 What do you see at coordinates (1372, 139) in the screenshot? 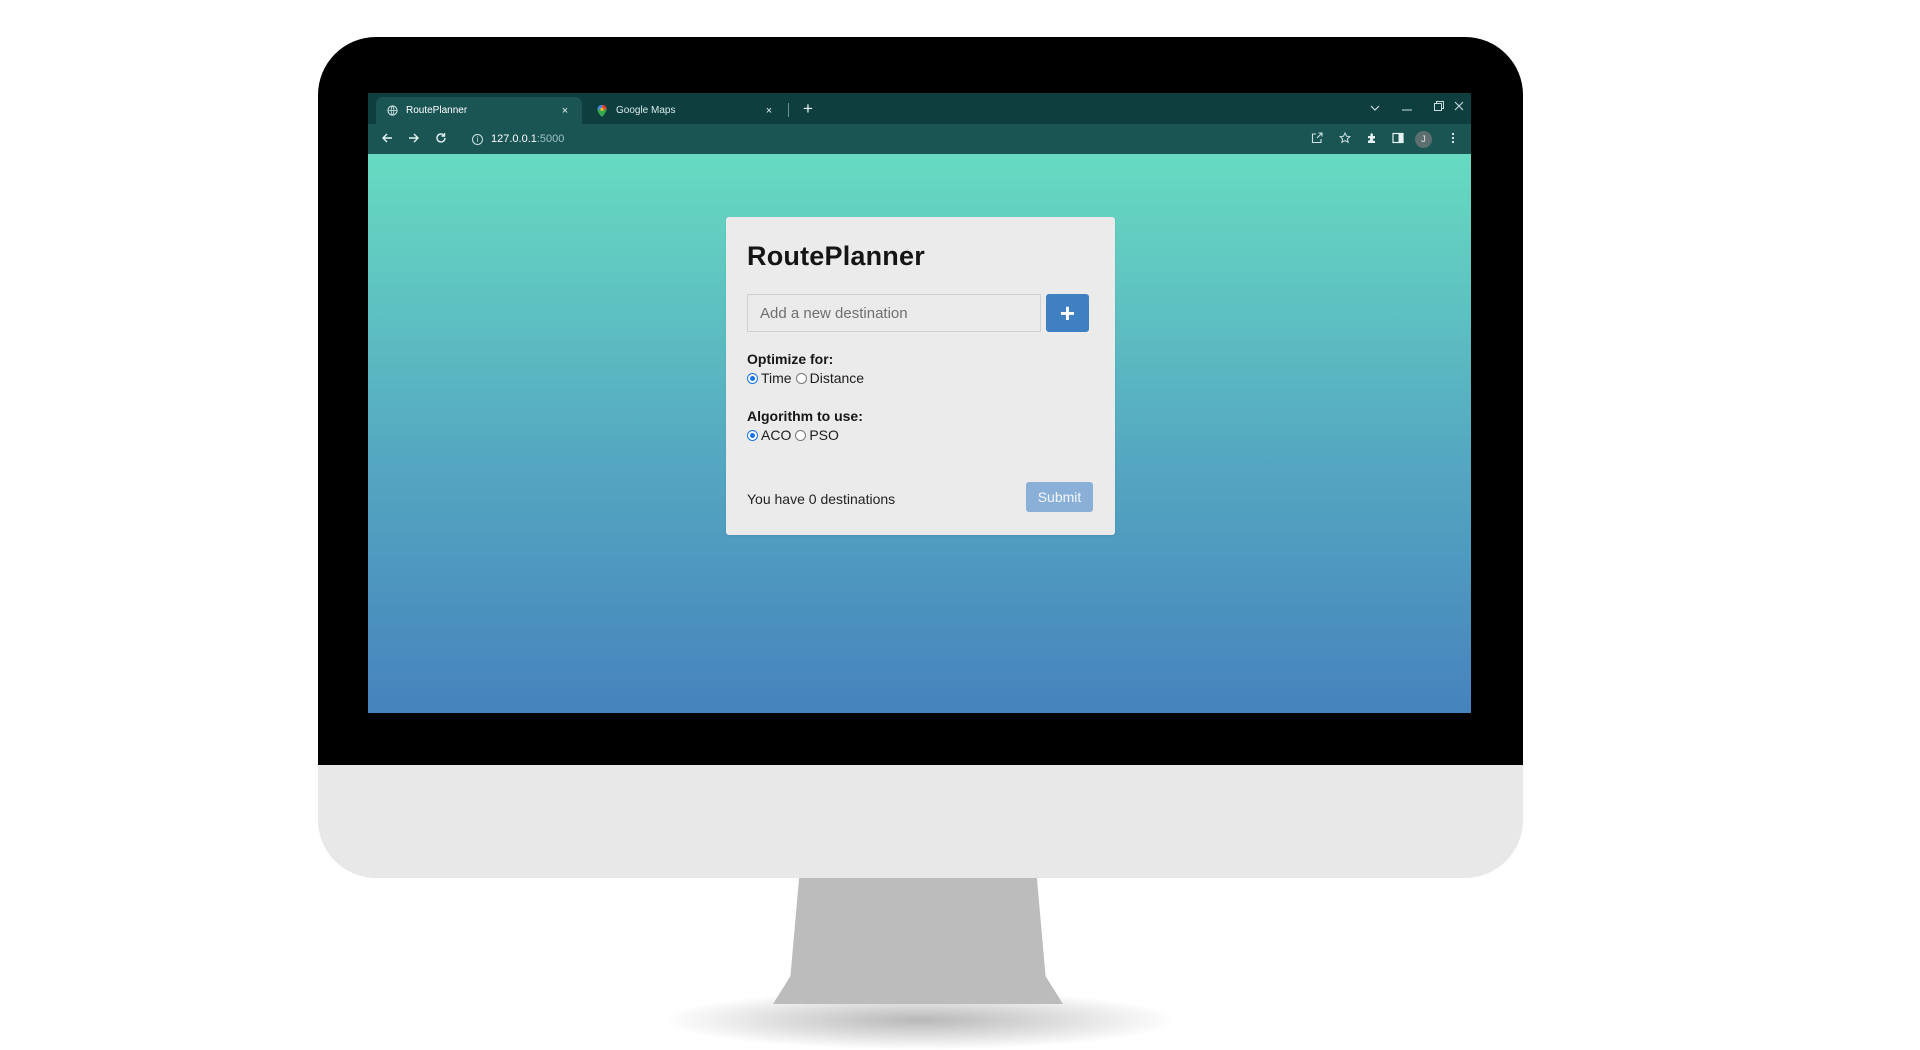
I see `extensions-icon` at bounding box center [1372, 139].